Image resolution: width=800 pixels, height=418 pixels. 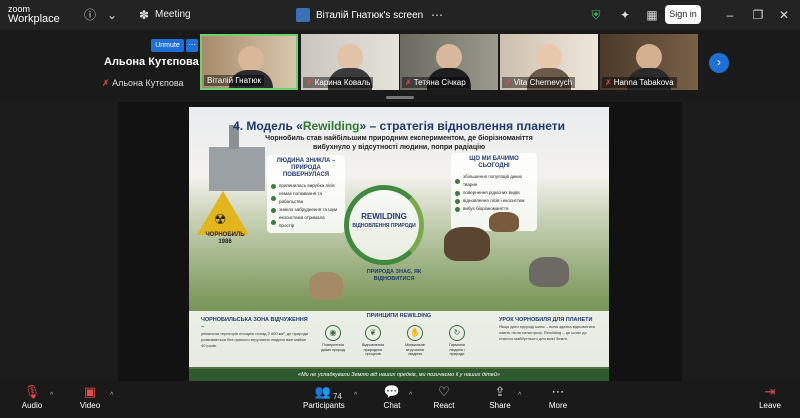 What do you see at coordinates (167, 45) in the screenshot?
I see `unmute-button: Unmute` at bounding box center [167, 45].